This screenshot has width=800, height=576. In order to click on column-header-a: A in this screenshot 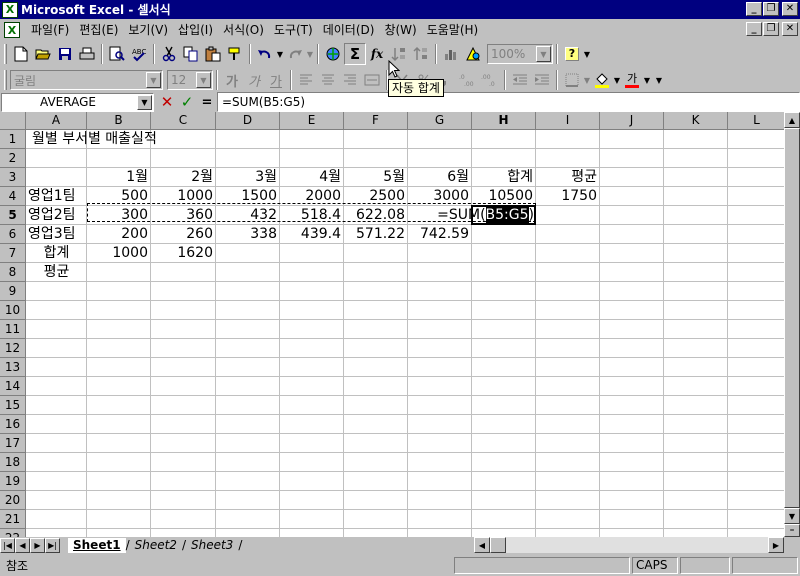, I will do `click(56, 121)`.